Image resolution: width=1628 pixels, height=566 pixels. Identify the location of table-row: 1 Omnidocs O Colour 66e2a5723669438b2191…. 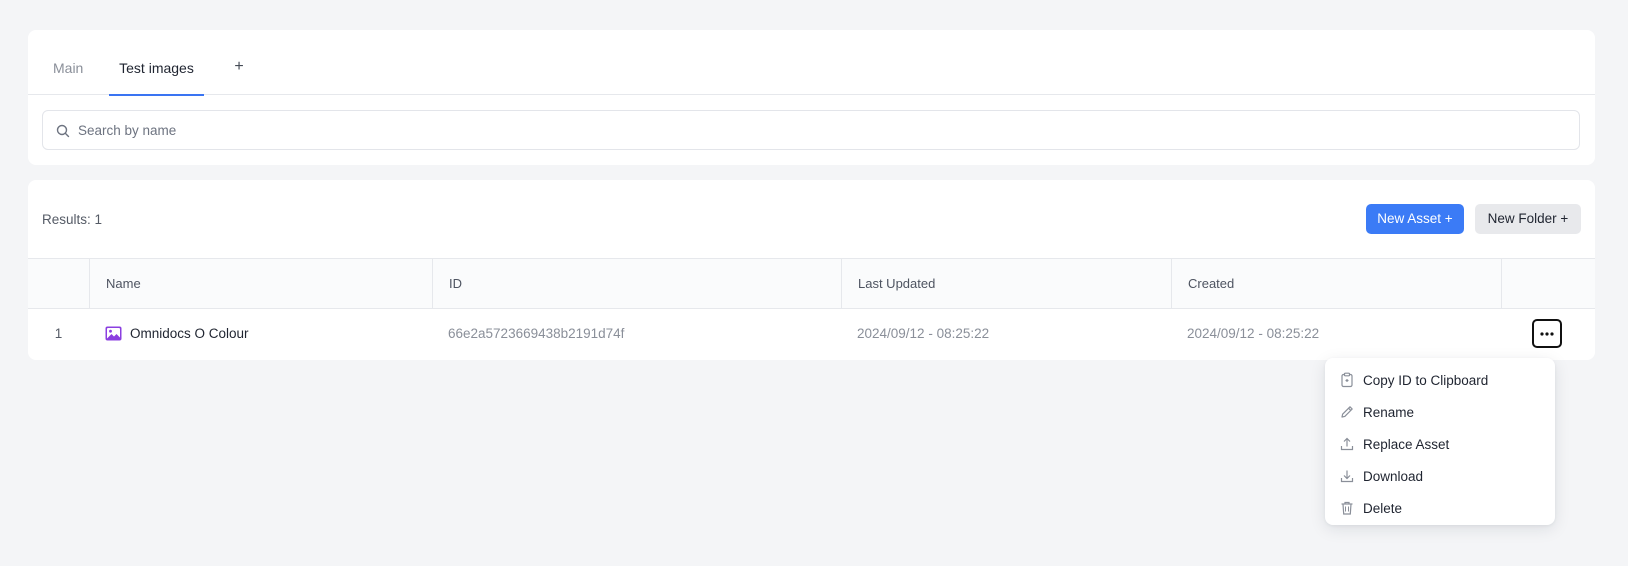
(811, 333).